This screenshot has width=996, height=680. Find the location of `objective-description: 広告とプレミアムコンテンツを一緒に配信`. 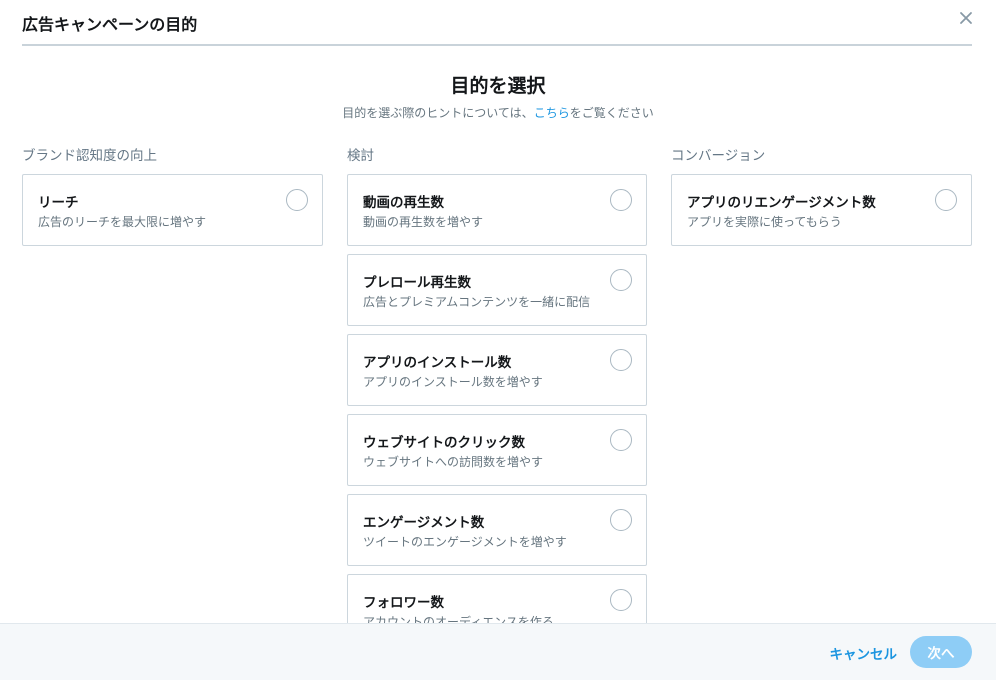

objective-description: 広告とプレミアムコンテンツを一緒に配信 is located at coordinates (477, 302).